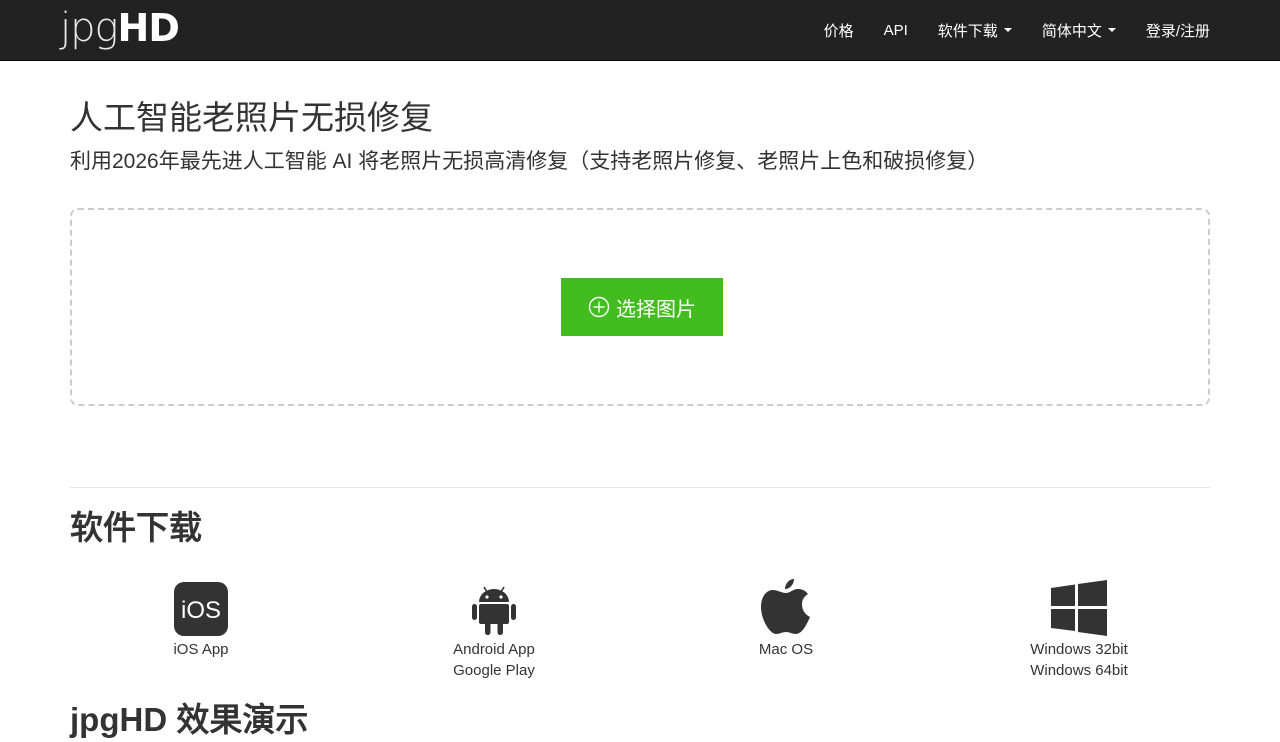  I want to click on ios-icon: iOS, so click(201, 609).